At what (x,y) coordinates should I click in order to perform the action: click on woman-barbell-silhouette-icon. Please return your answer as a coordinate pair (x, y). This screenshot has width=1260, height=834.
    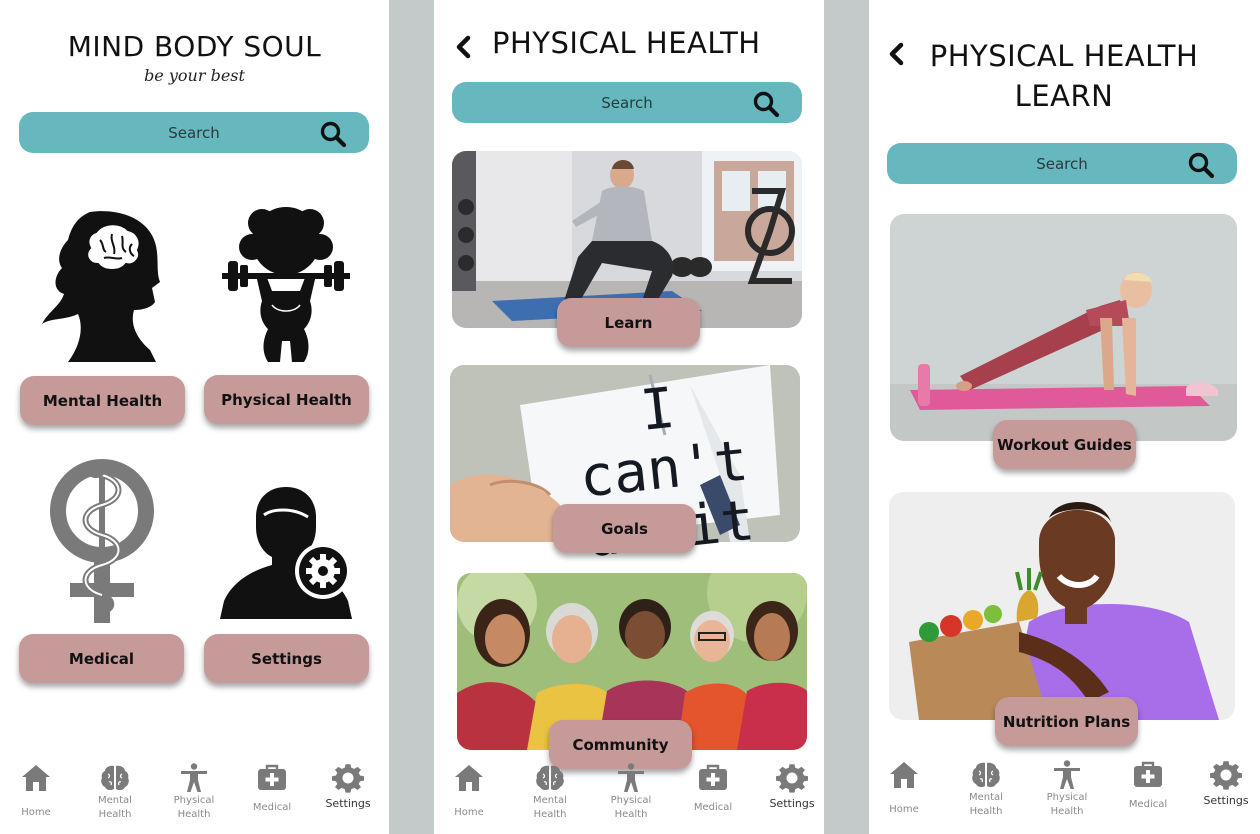
    Looking at the image, I should click on (286, 283).